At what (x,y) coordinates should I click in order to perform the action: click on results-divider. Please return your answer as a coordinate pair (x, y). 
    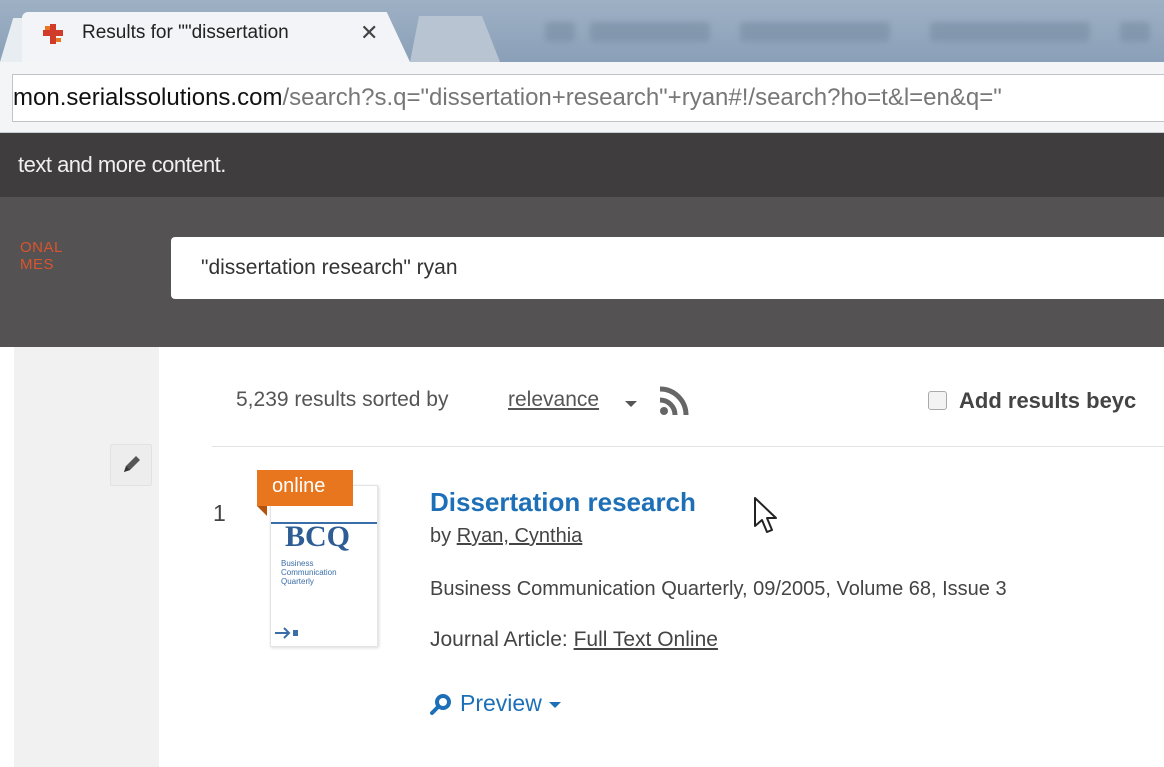
    Looking at the image, I should click on (688, 446).